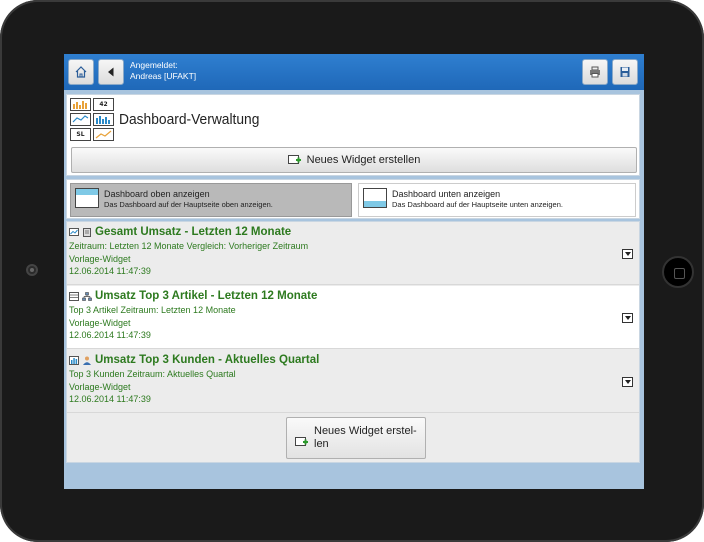 The width and height of the screenshot is (704, 542). Describe the element at coordinates (365, 437) in the screenshot. I see `new-widget-label-bottom: Neues Widget erstel-len` at that location.